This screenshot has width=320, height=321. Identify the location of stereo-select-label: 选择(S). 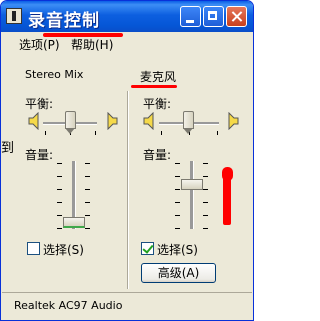
(63, 250).